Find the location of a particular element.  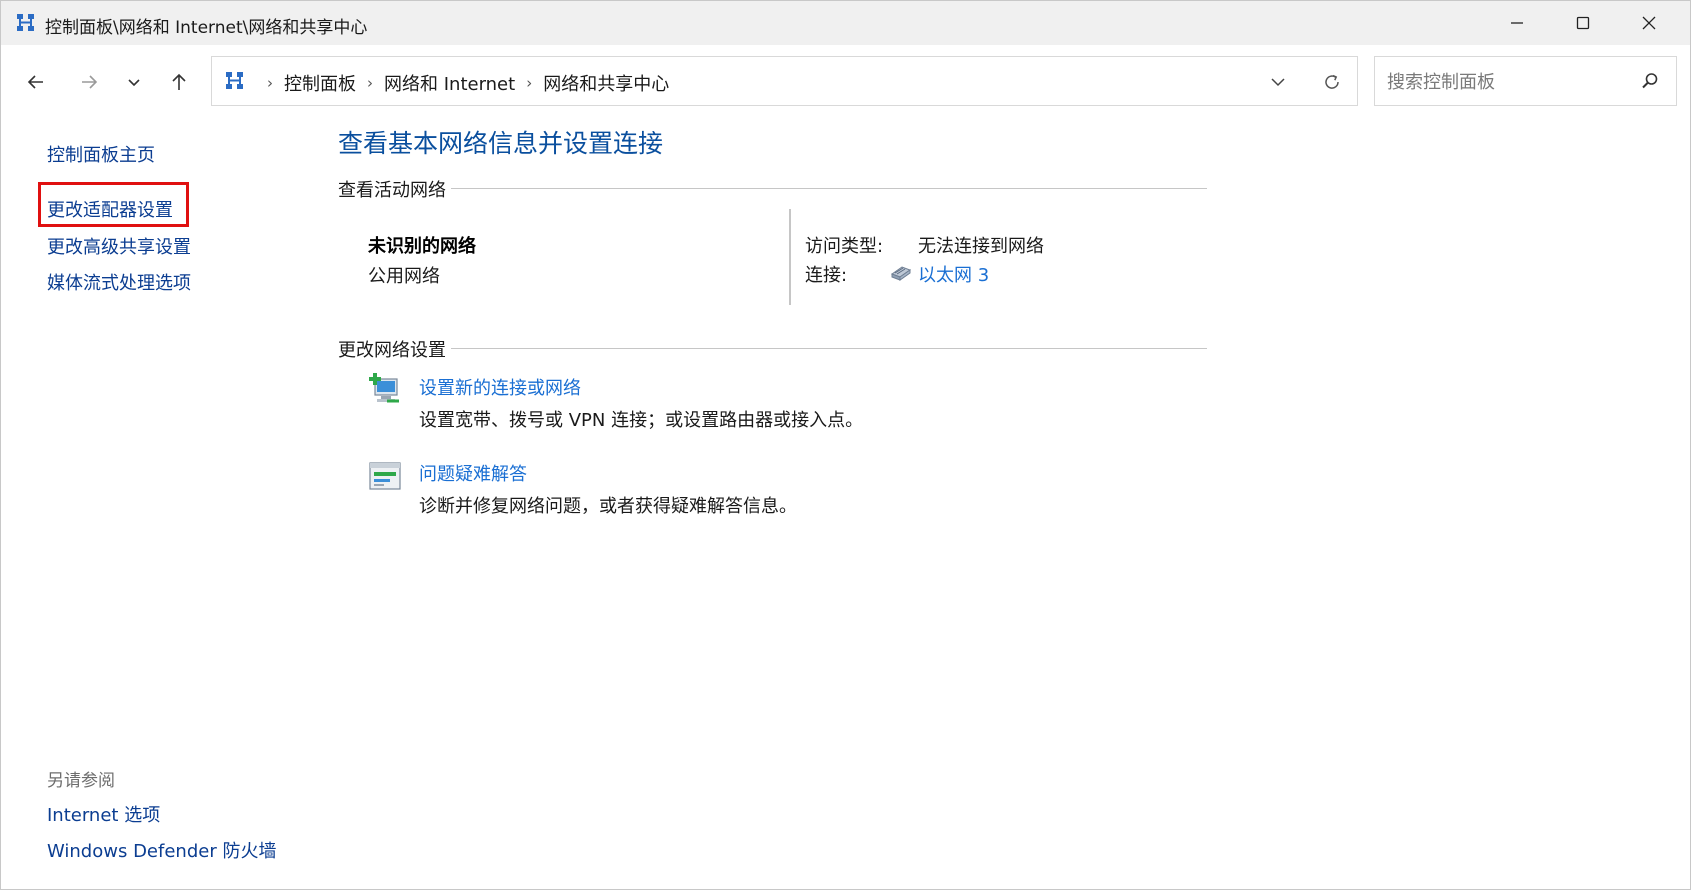

search-box is located at coordinates (1525, 81).